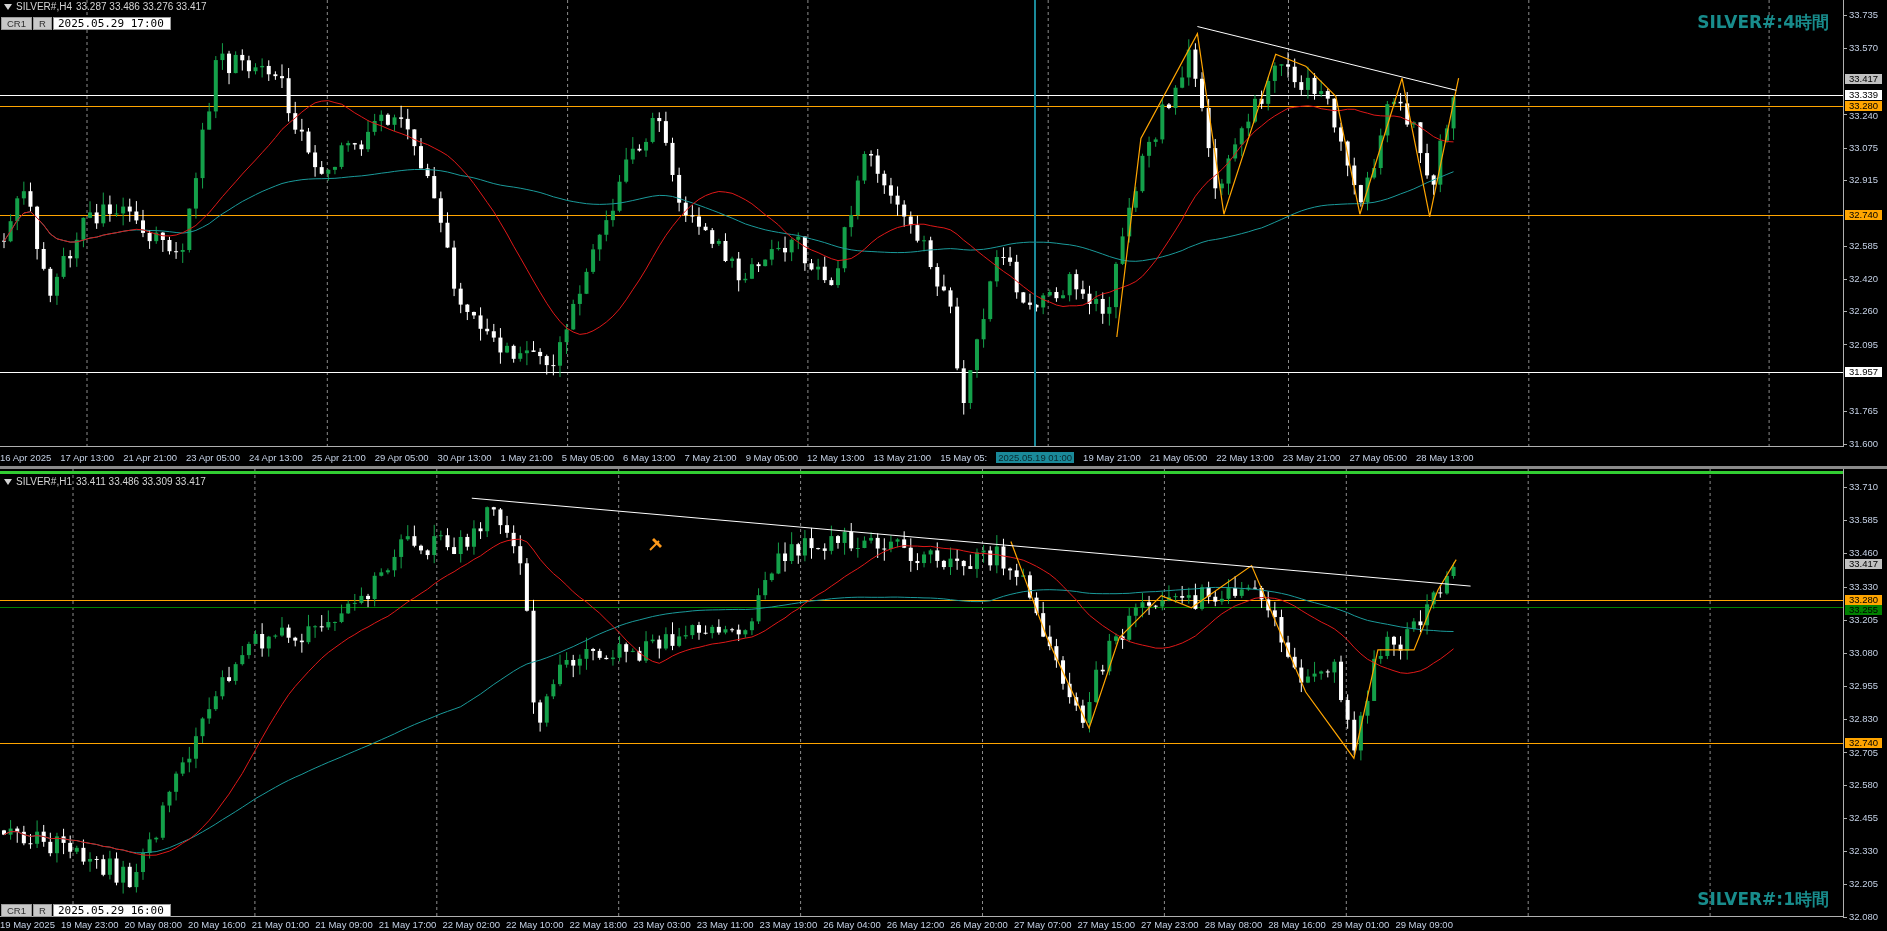  Describe the element at coordinates (150, 457) in the screenshot. I see `time-tick-label: 21 Apr 21:00` at that location.